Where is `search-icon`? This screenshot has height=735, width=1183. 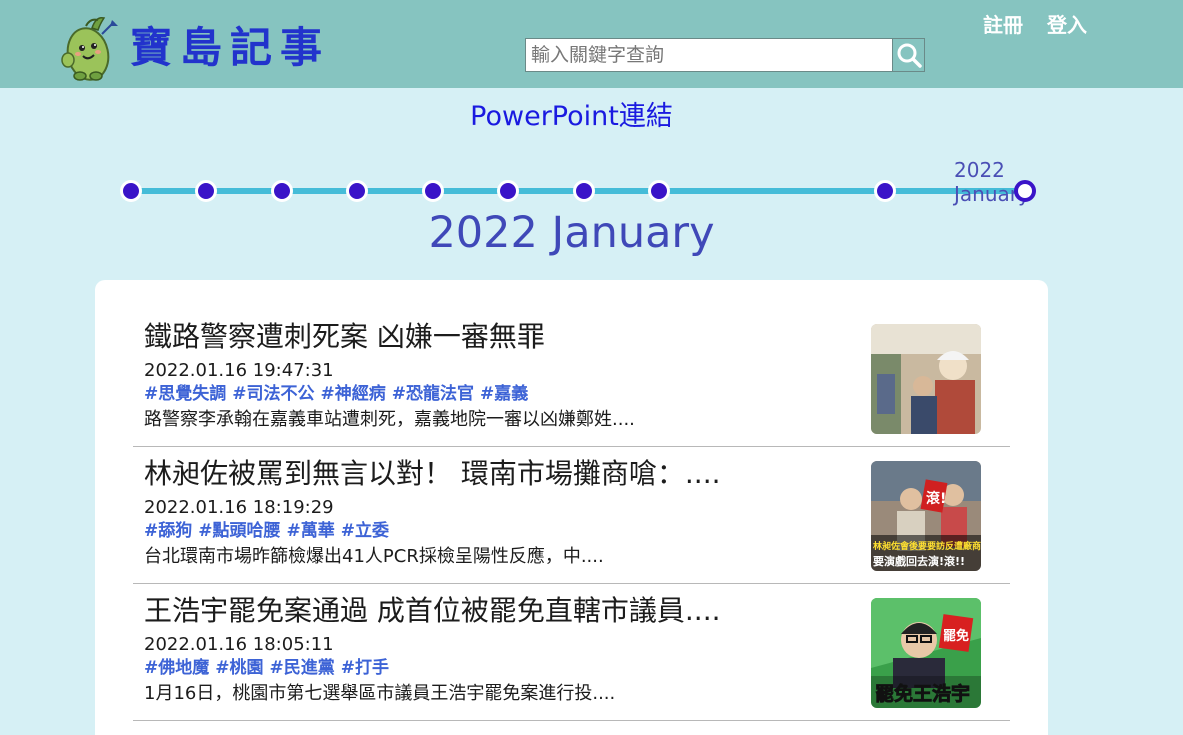
search-icon is located at coordinates (909, 55).